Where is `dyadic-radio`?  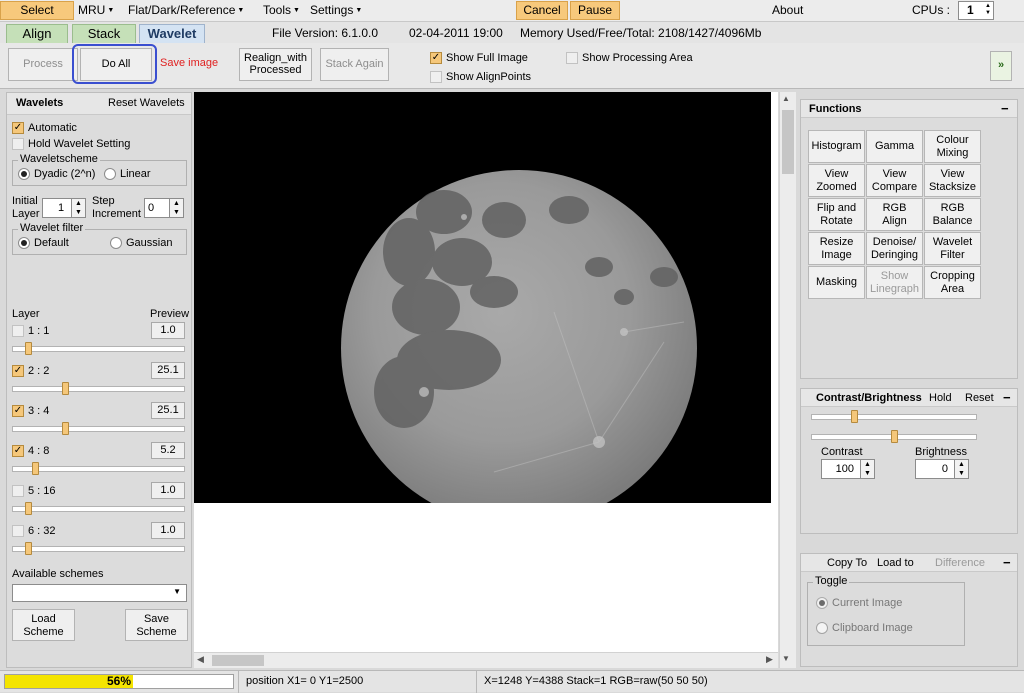 dyadic-radio is located at coordinates (24, 174).